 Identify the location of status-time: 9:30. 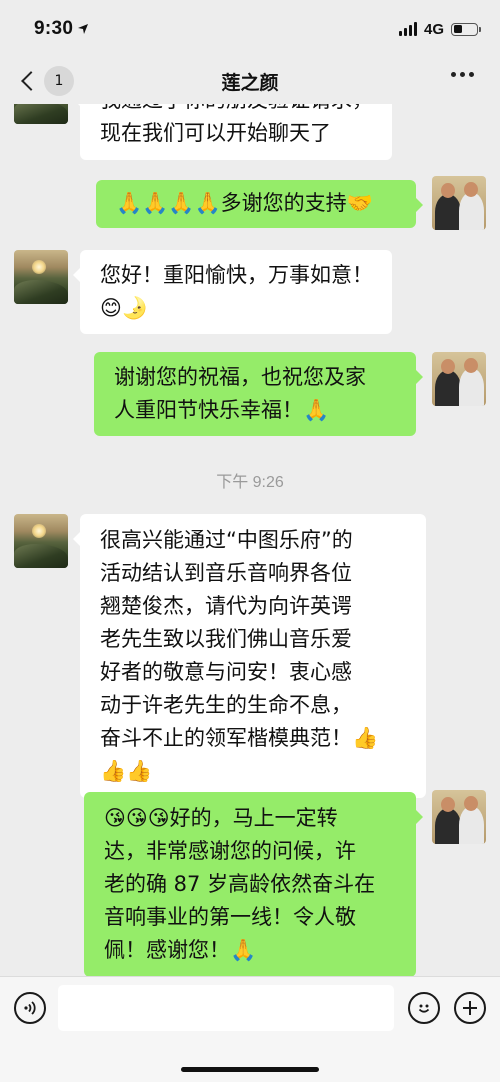
(54, 28).